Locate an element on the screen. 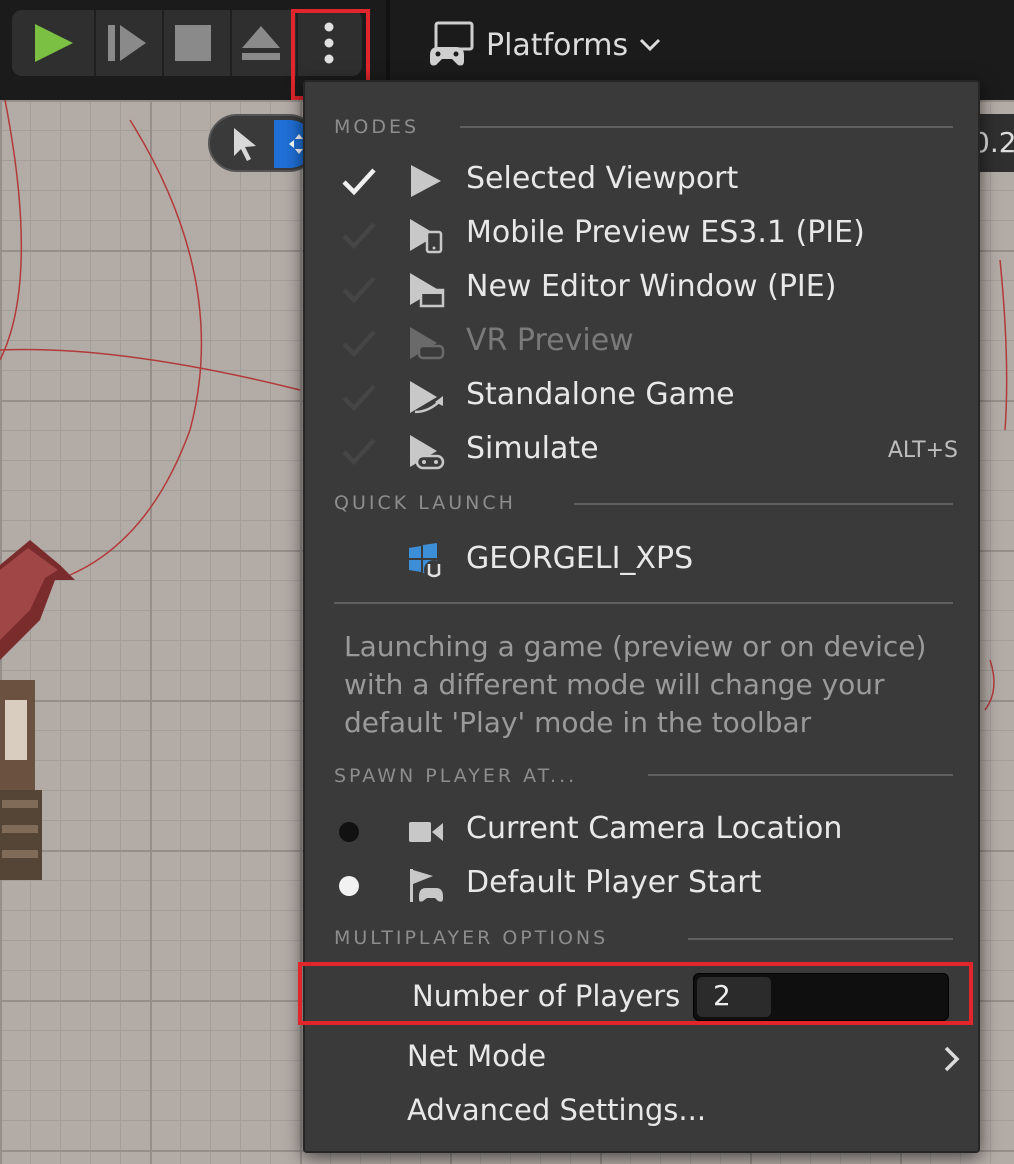  play-icon is located at coordinates (54, 43).